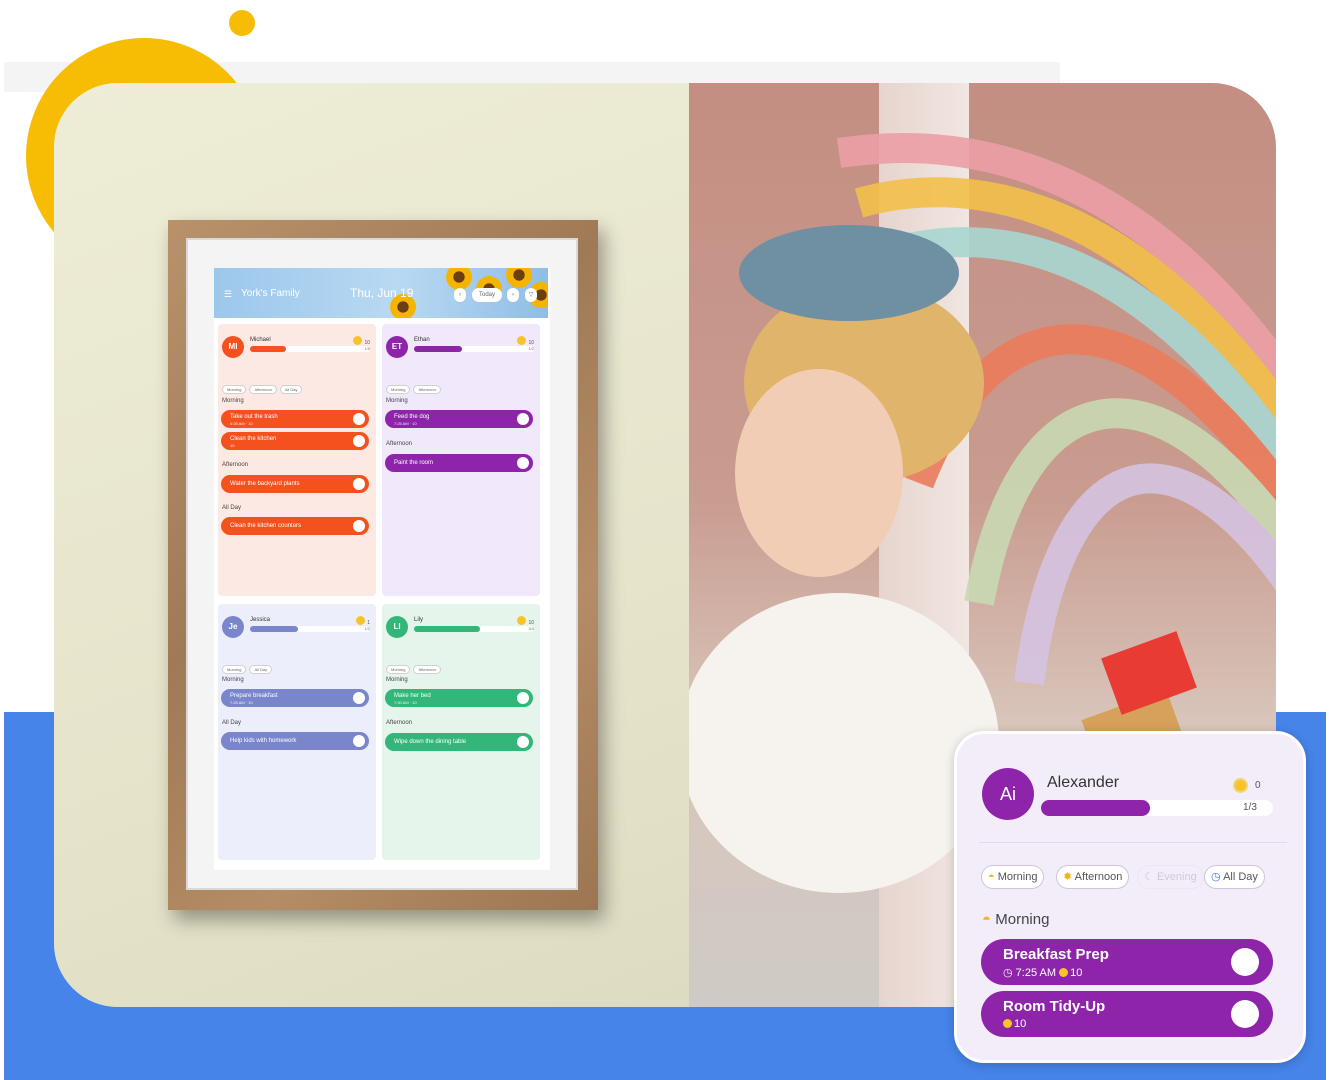 The width and height of the screenshot is (1329, 1080). I want to click on task-pill: Clean the kitchen counters, so click(295, 526).